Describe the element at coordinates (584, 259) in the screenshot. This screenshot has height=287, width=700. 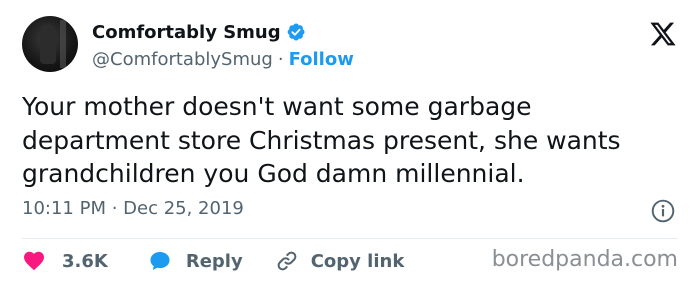
I see `watermark: boredpanda.com` at that location.